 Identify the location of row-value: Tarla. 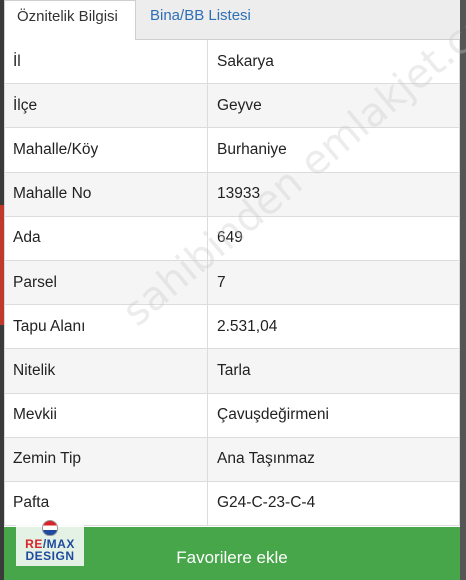
(234, 370).